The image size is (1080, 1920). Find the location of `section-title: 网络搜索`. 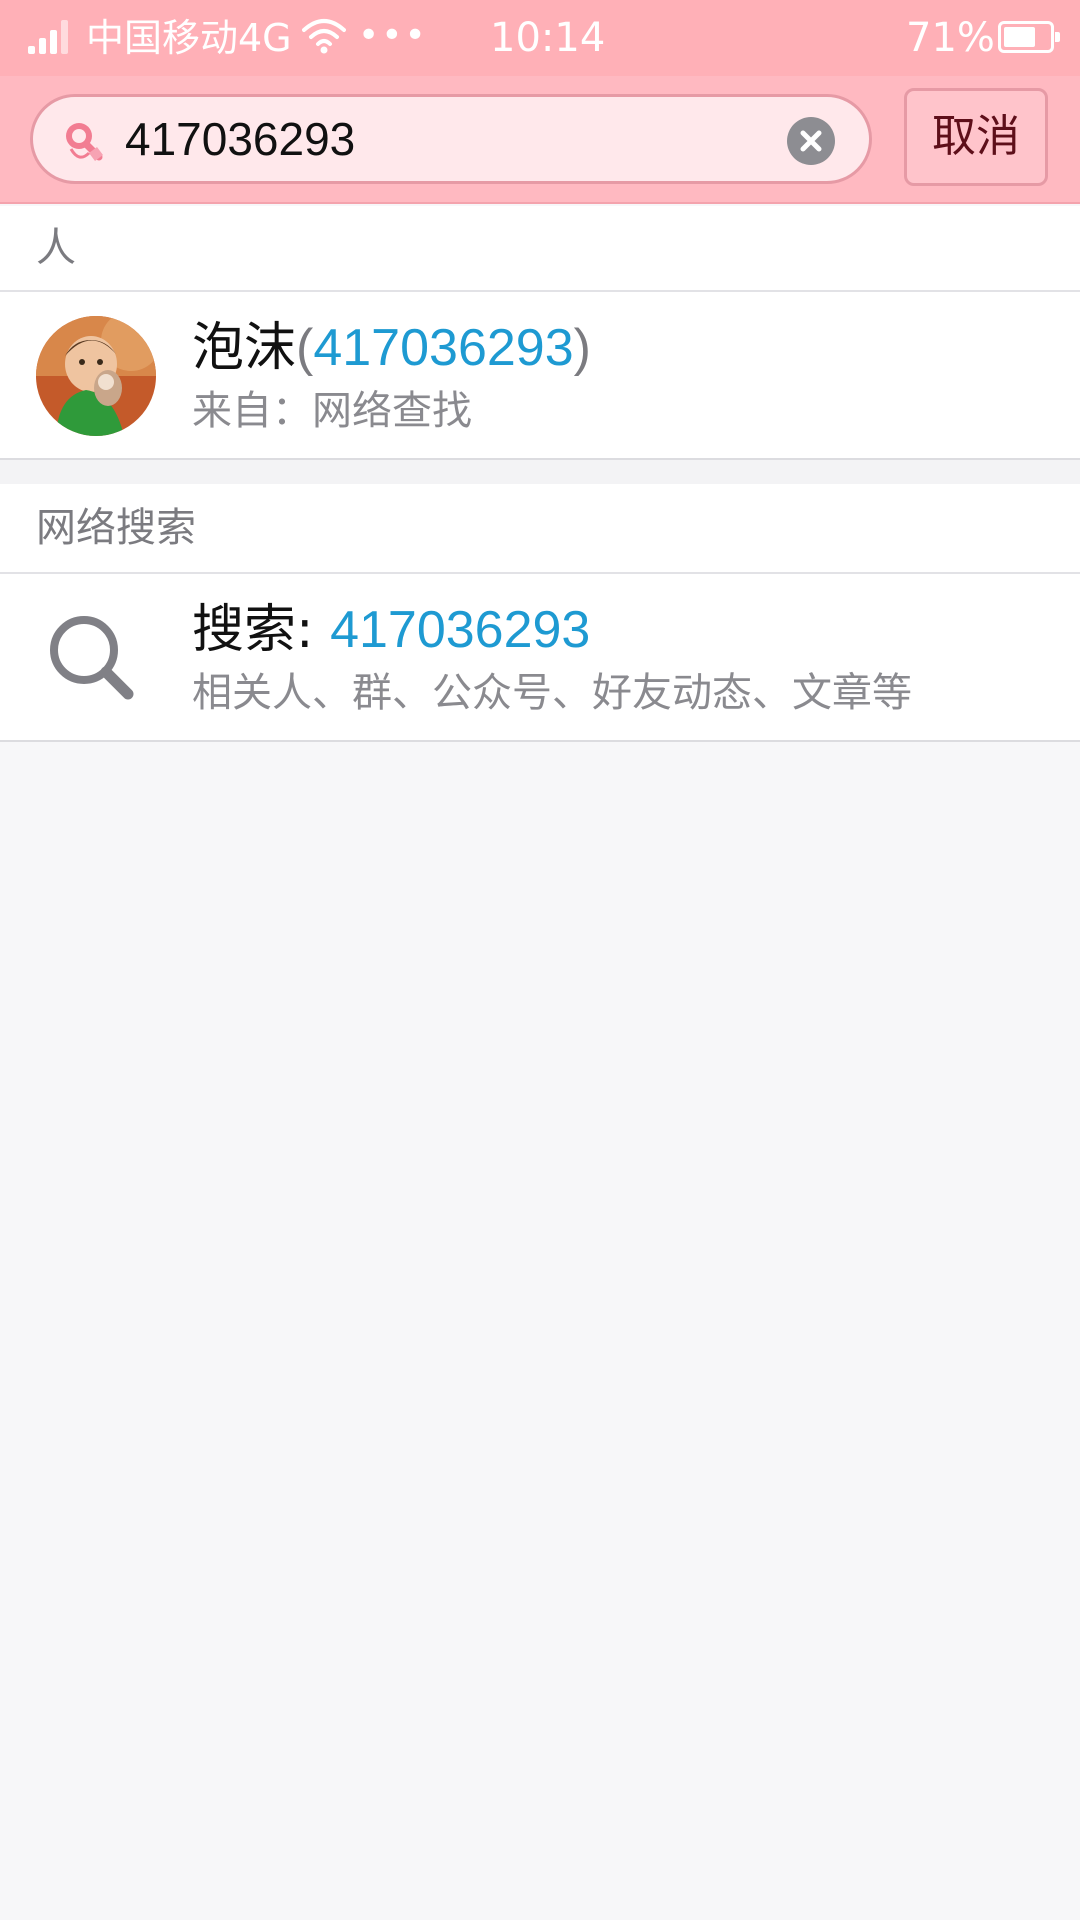

section-title: 网络搜索 is located at coordinates (116, 528).